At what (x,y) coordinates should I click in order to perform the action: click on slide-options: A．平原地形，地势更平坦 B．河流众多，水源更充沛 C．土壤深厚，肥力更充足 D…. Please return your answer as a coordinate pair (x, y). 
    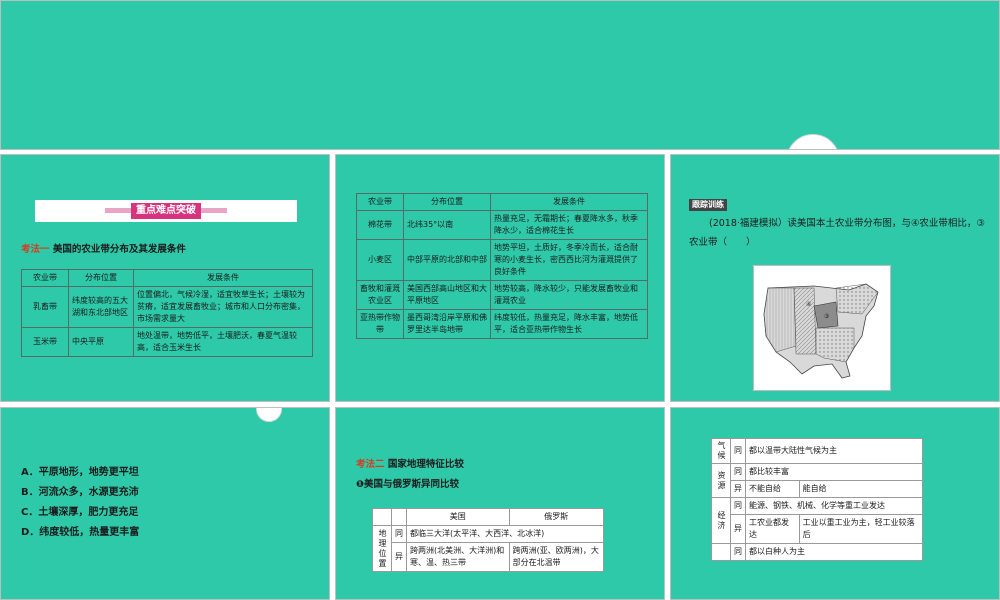
    Looking at the image, I should click on (165, 503).